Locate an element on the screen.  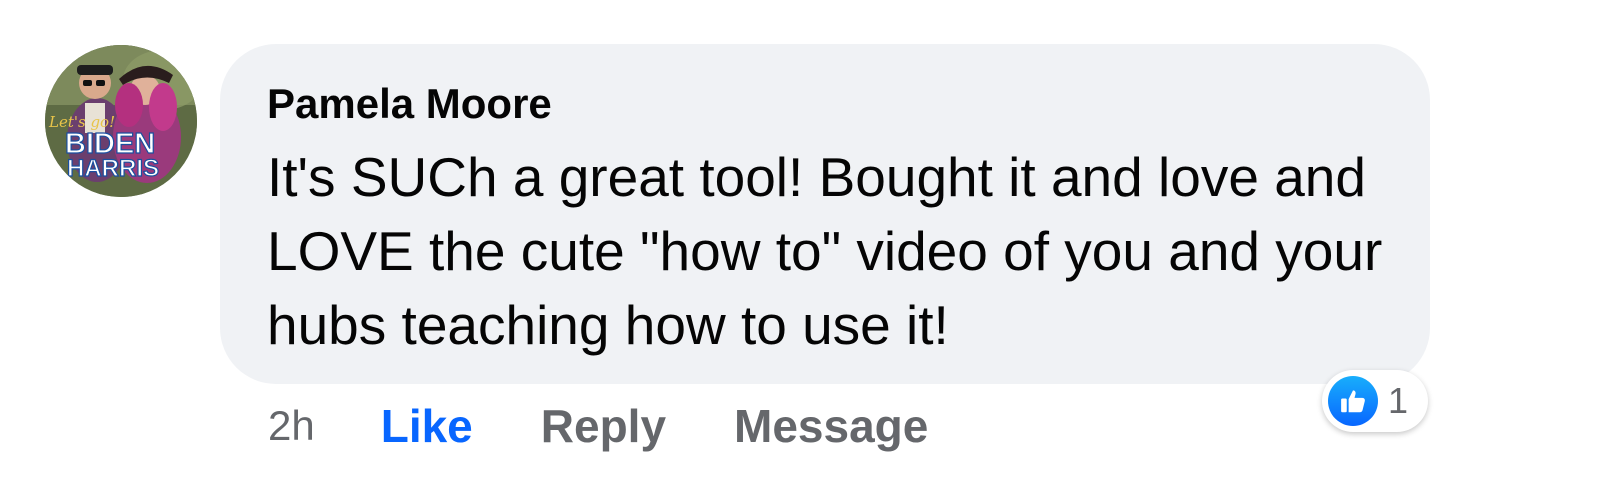
avatar-text-harris: HARRIS is located at coordinates (113, 168).